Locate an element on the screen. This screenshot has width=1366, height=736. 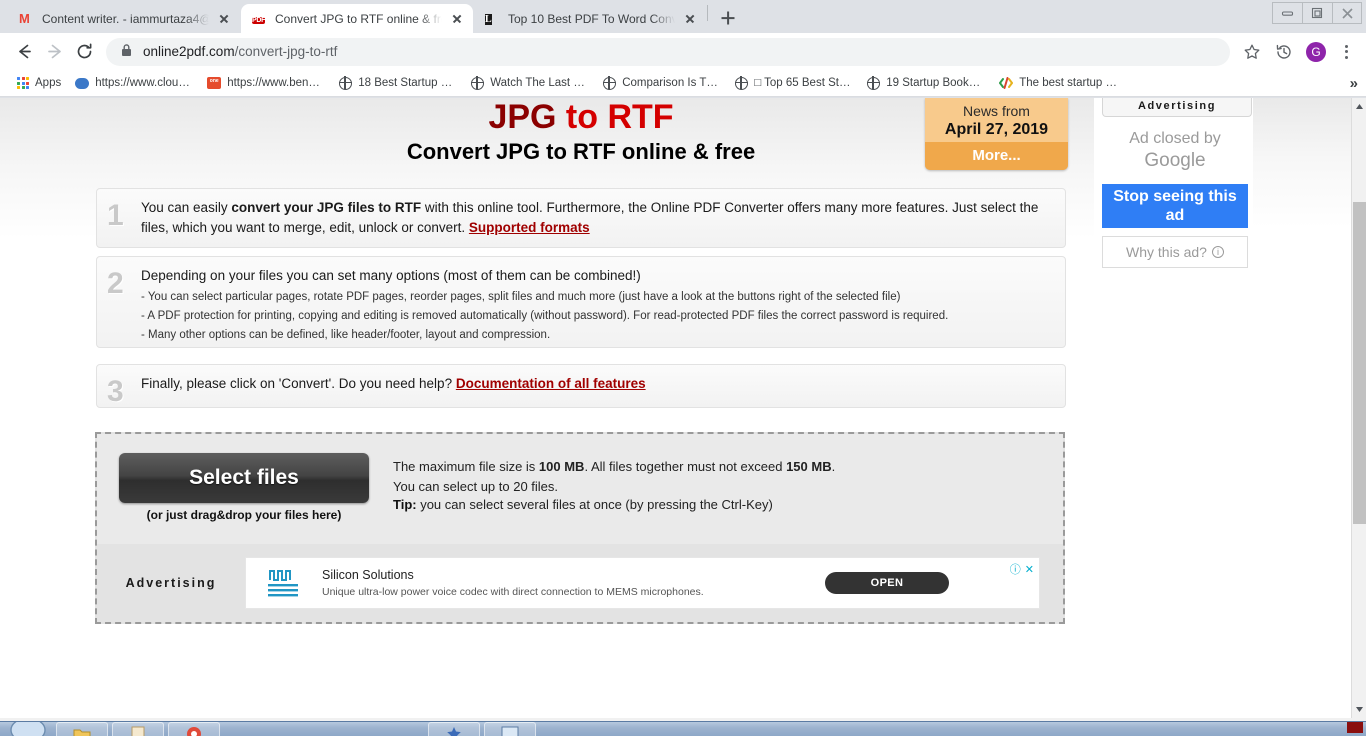
window-controls is located at coordinates (1317, 13).